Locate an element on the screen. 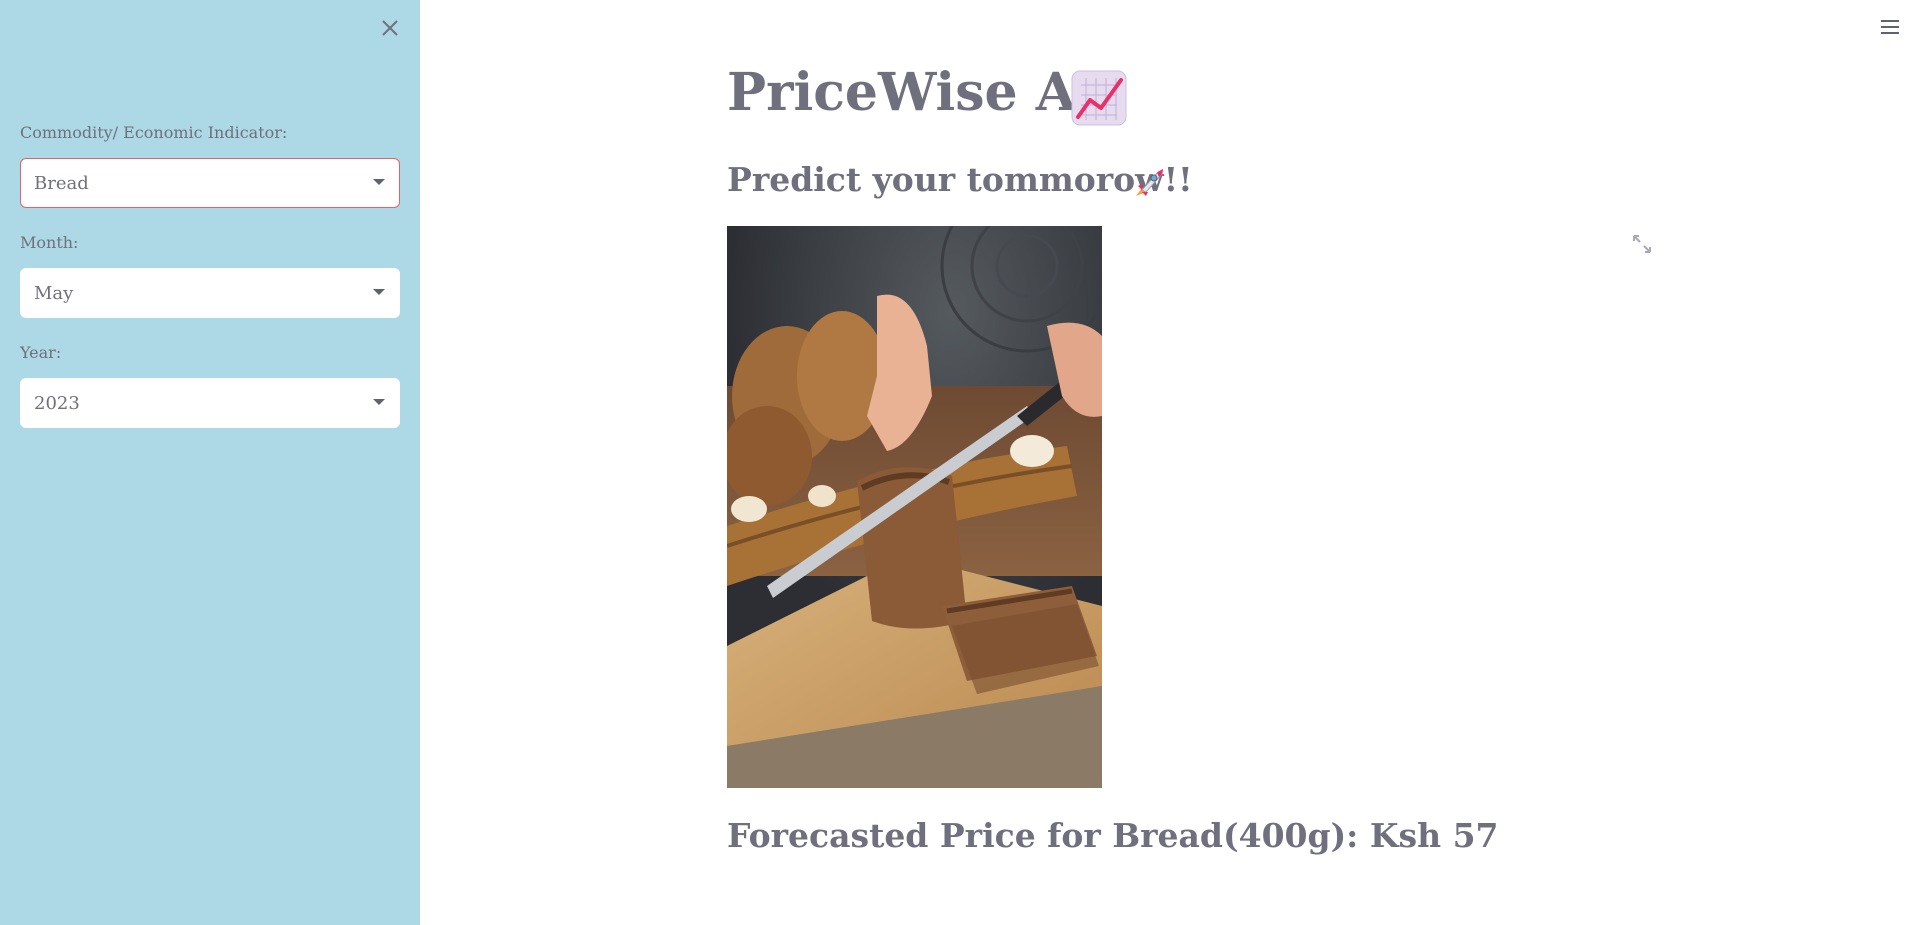 This screenshot has height=925, width=1920. hamburger-menu-icon is located at coordinates (1890, 27).